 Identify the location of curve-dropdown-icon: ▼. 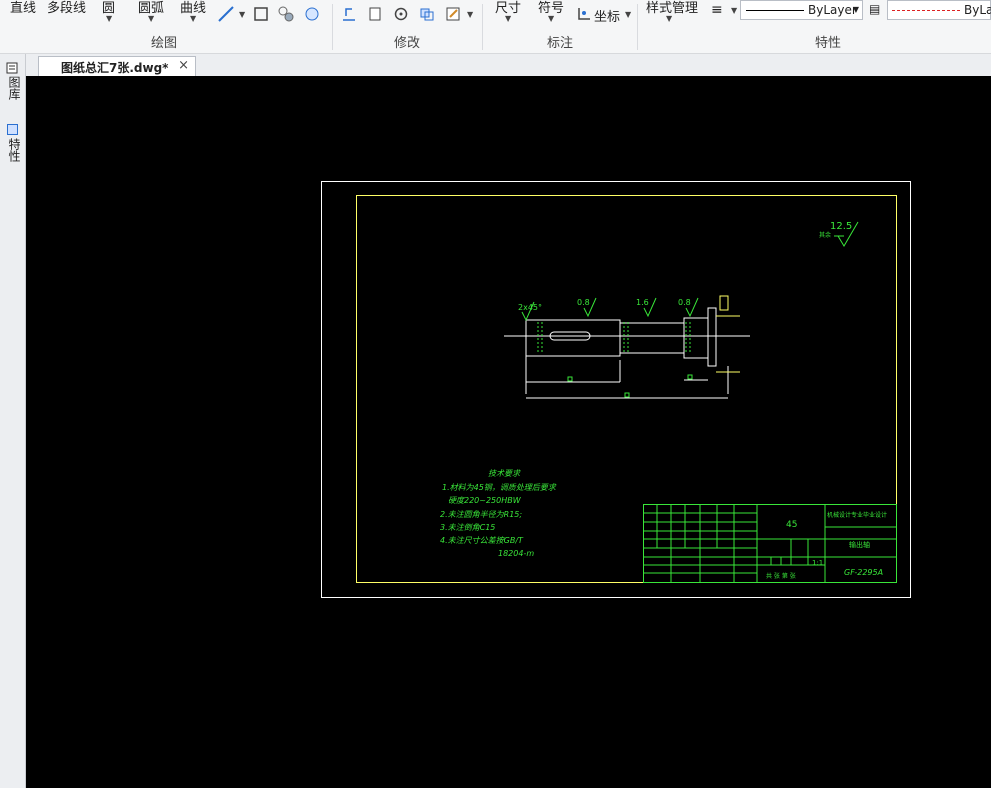
(193, 18).